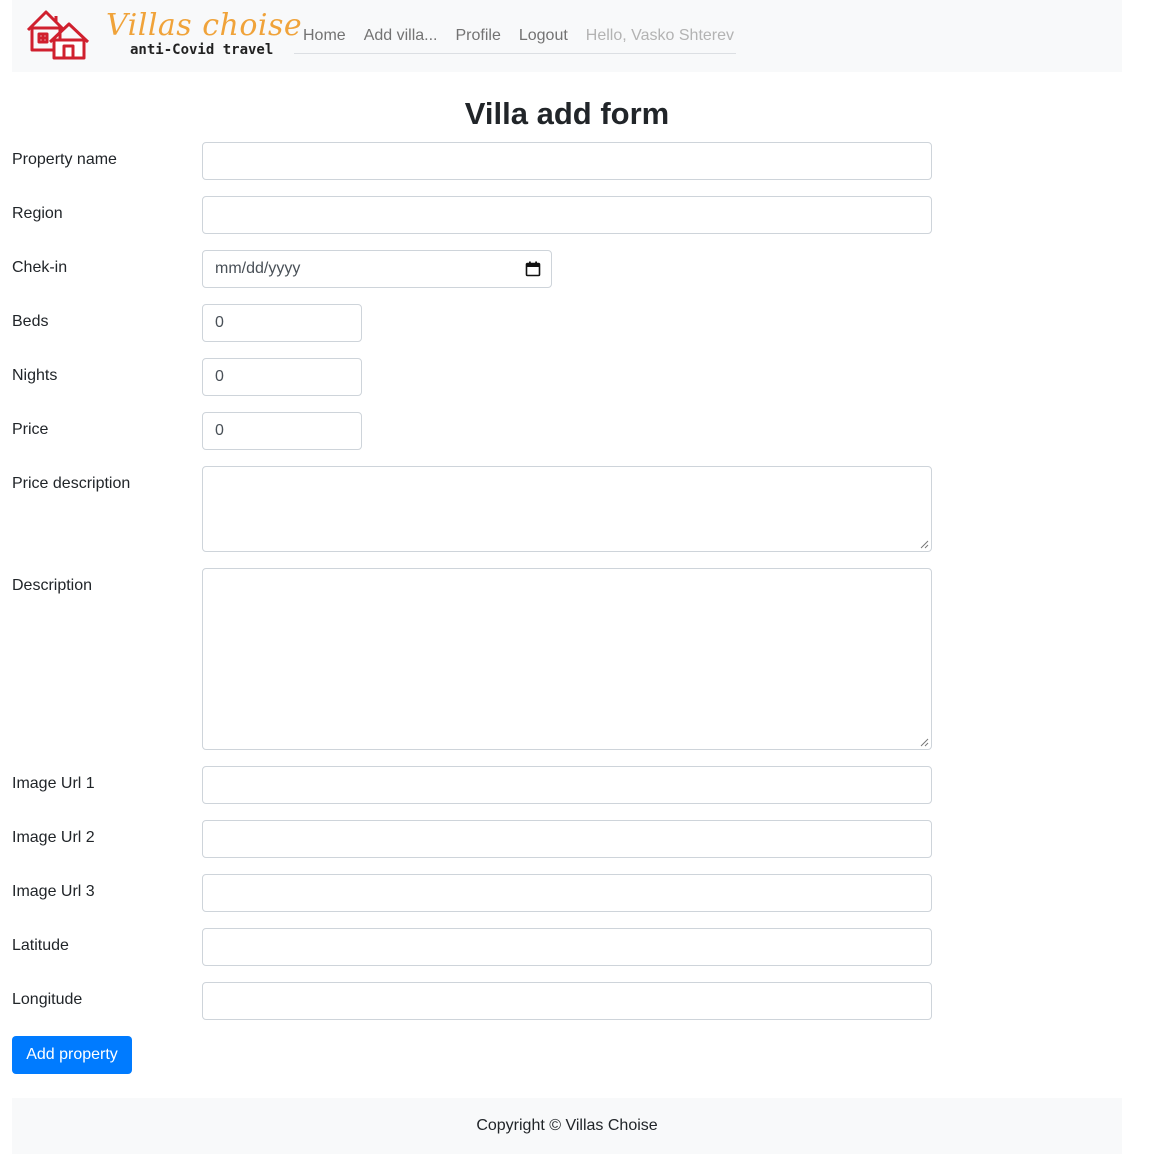 The width and height of the screenshot is (1163, 1154). What do you see at coordinates (533, 269) in the screenshot?
I see `calendar-icon` at bounding box center [533, 269].